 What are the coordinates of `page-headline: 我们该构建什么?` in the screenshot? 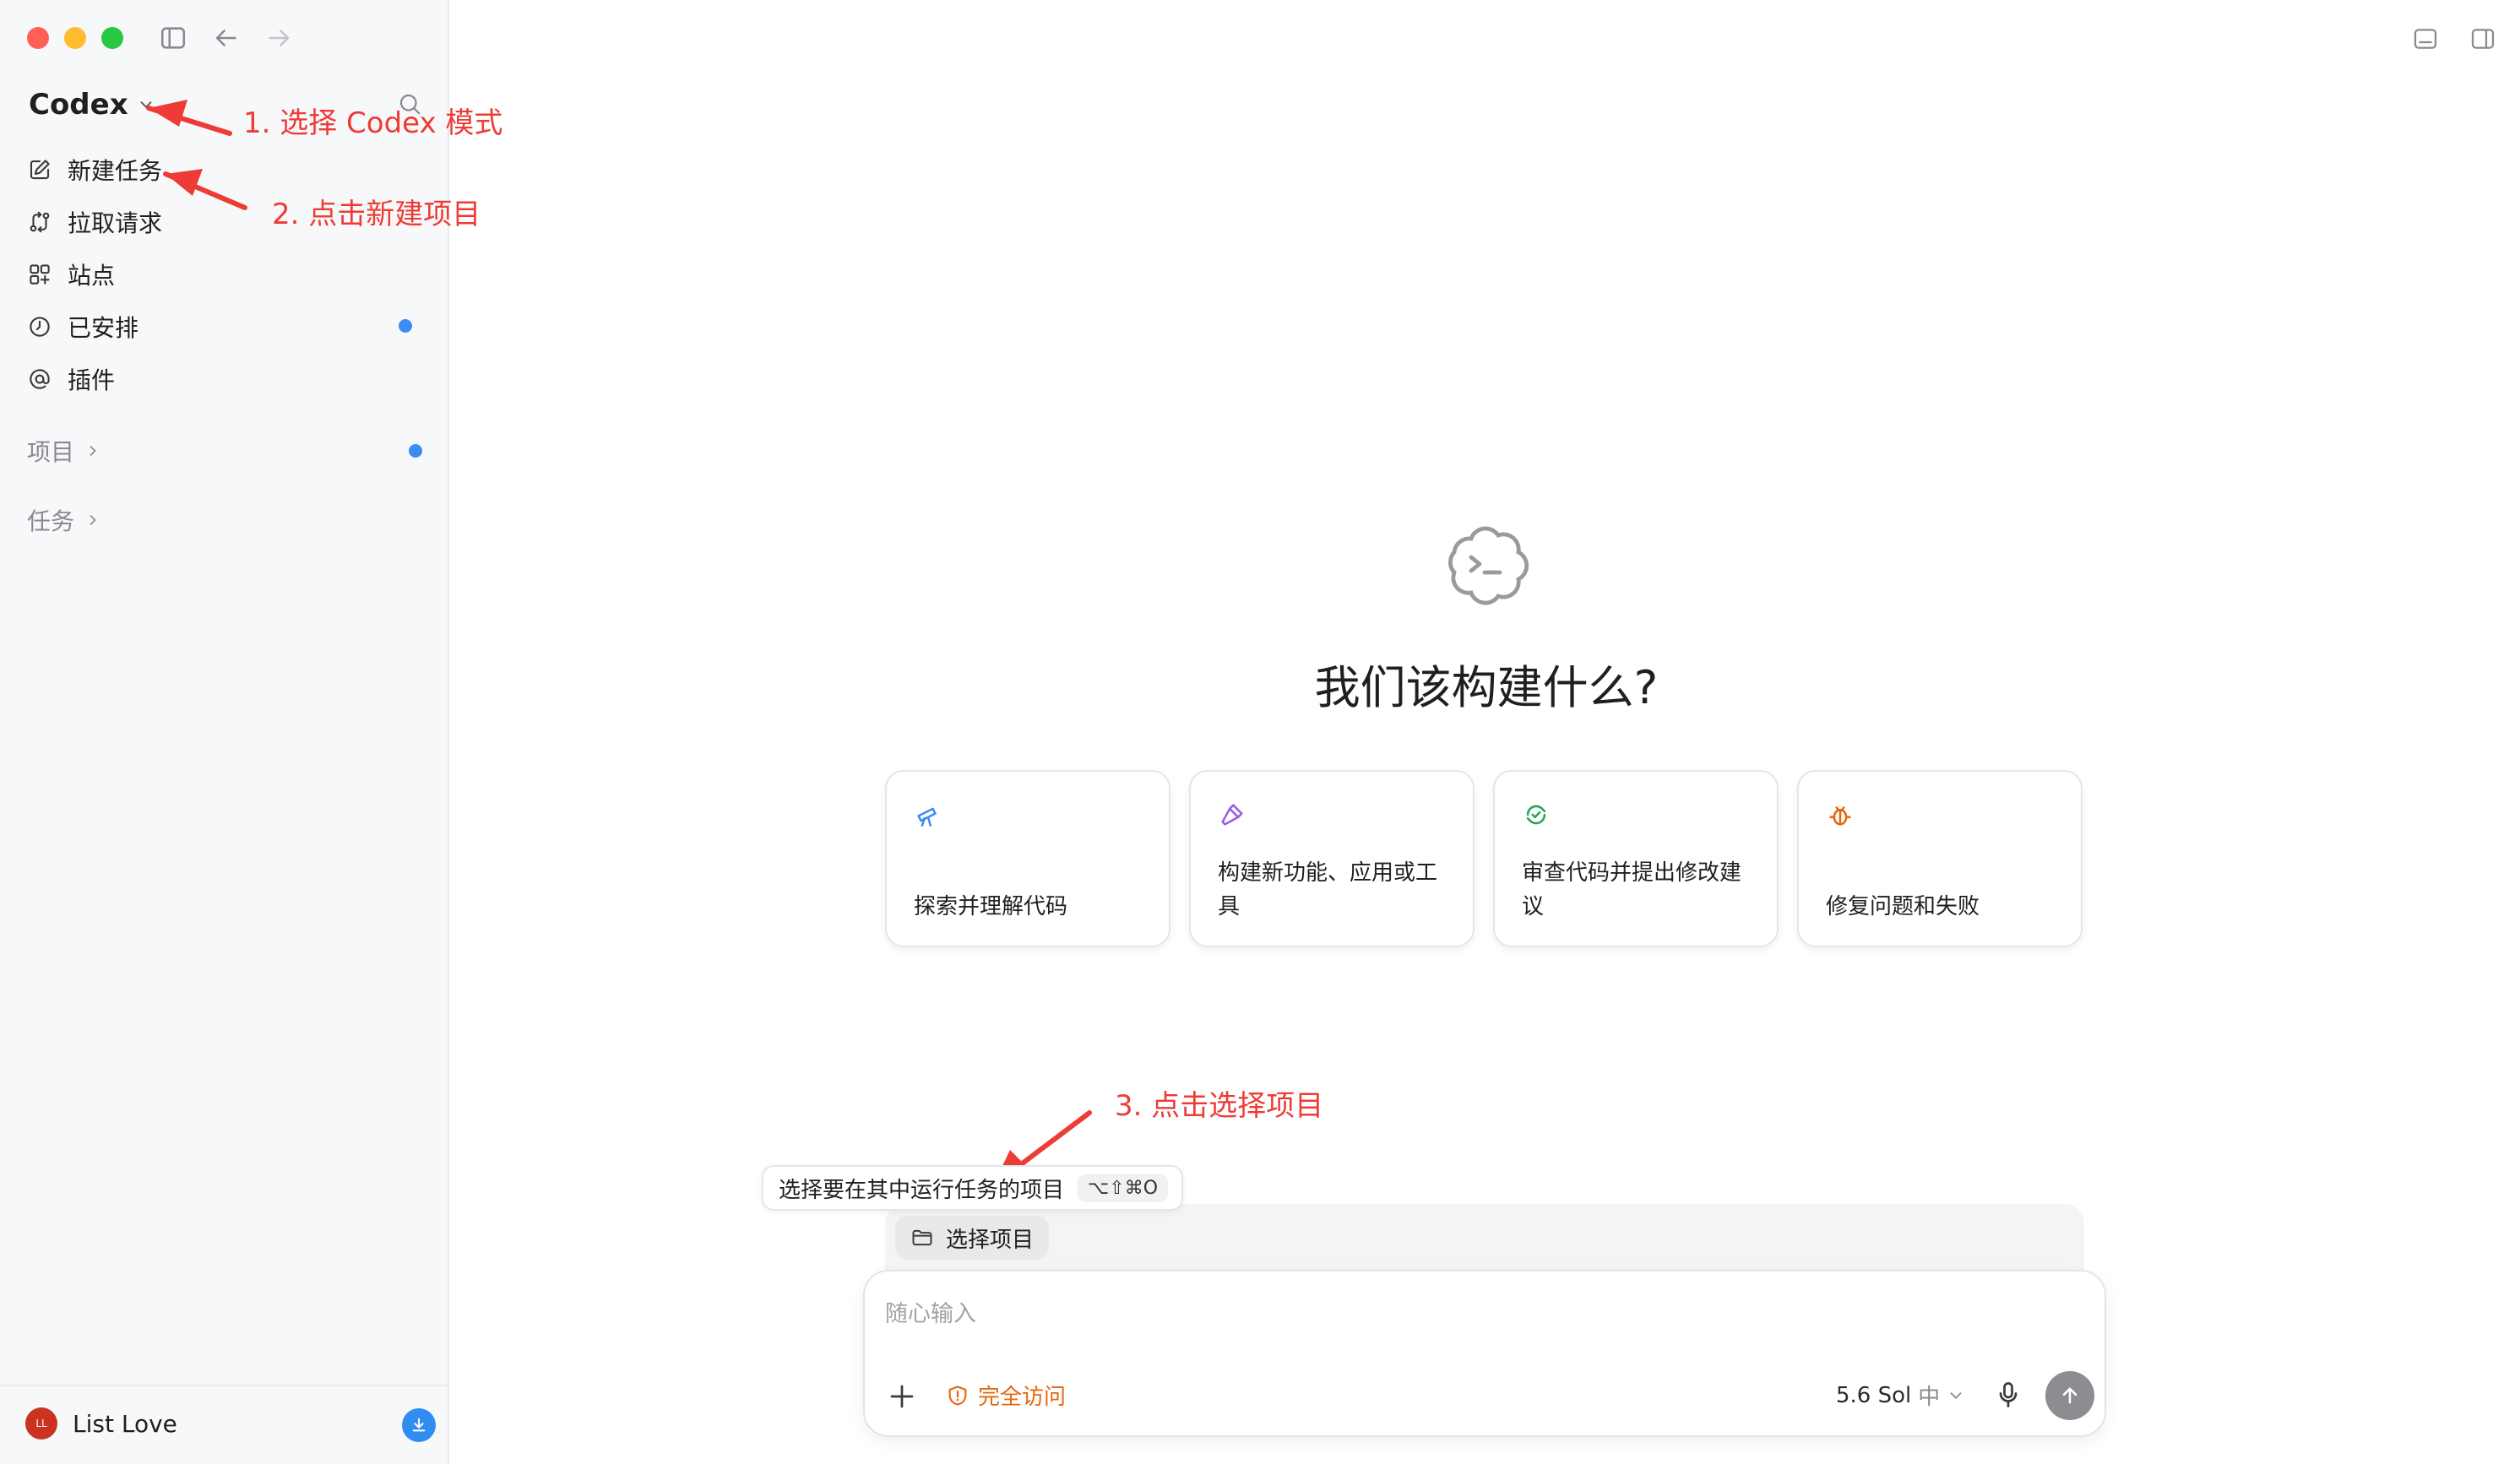 It's located at (1486, 687).